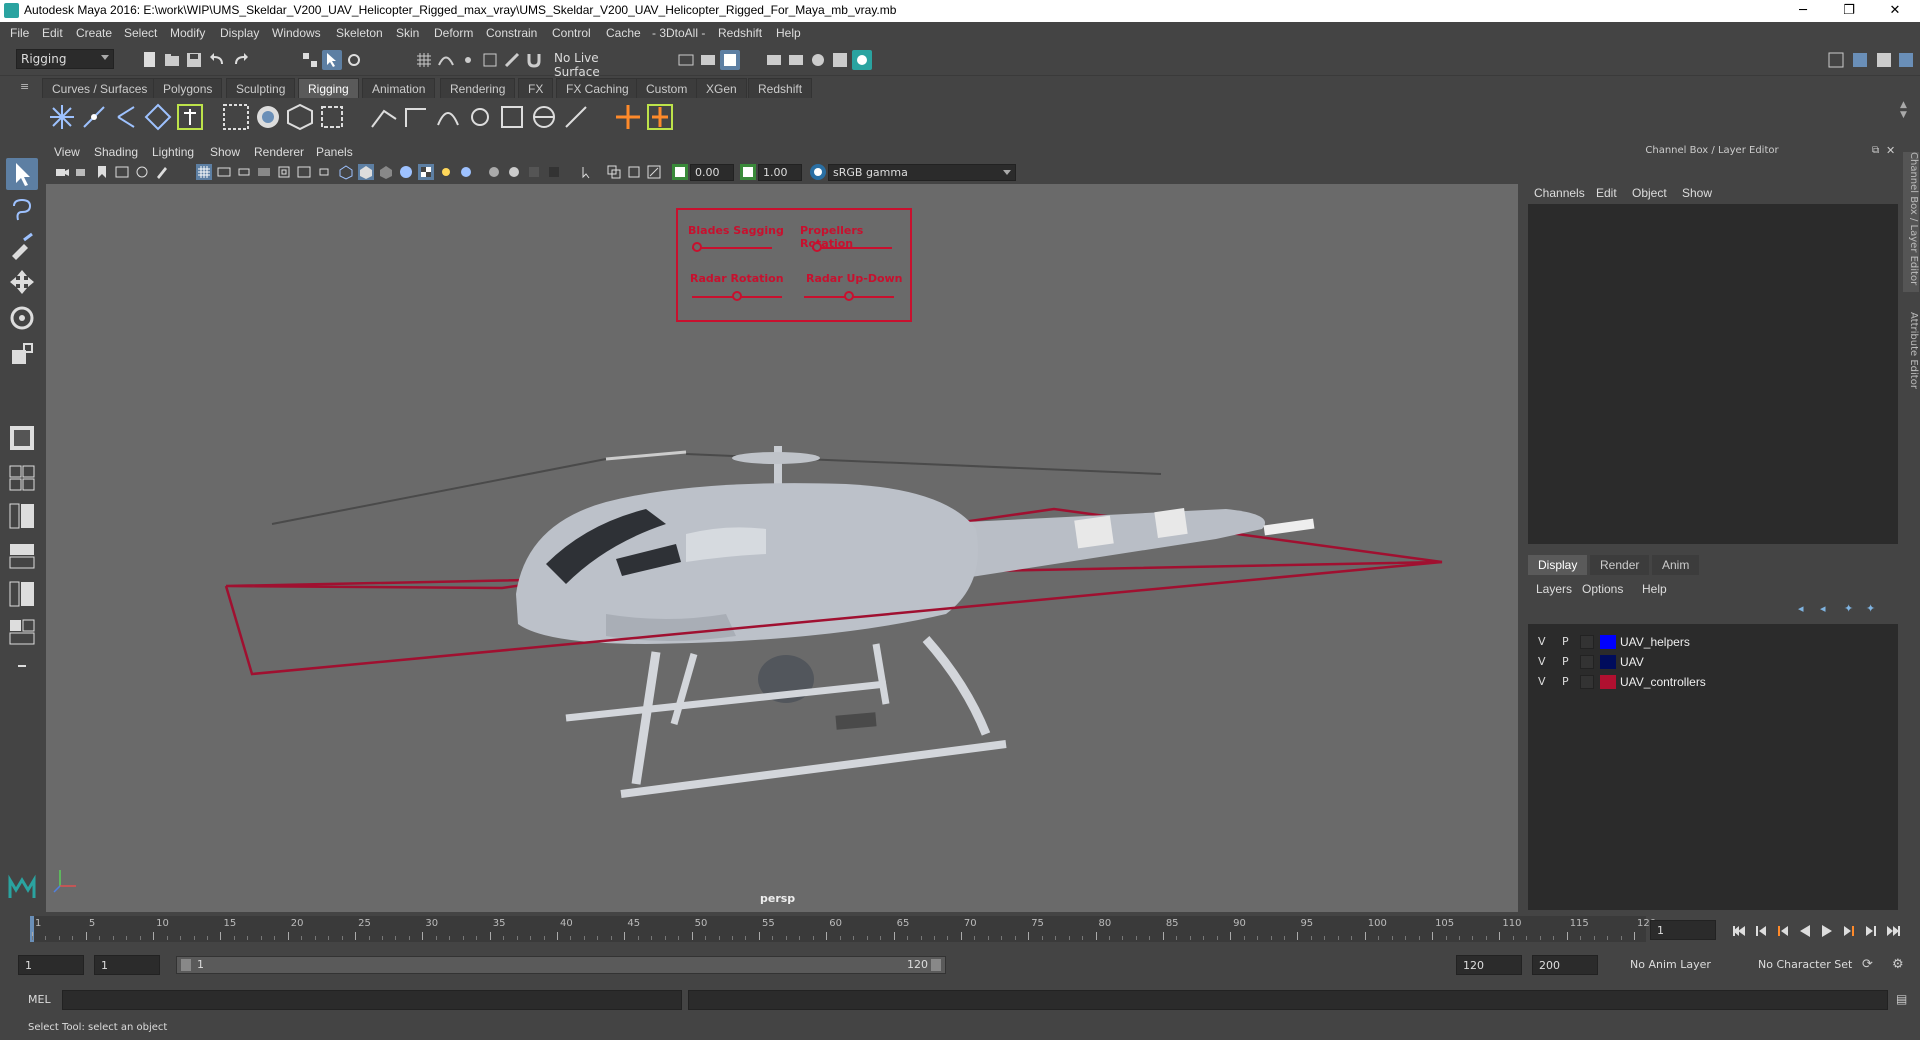 The height and width of the screenshot is (1040, 1920). I want to click on ipr-render-icon, so click(774, 60).